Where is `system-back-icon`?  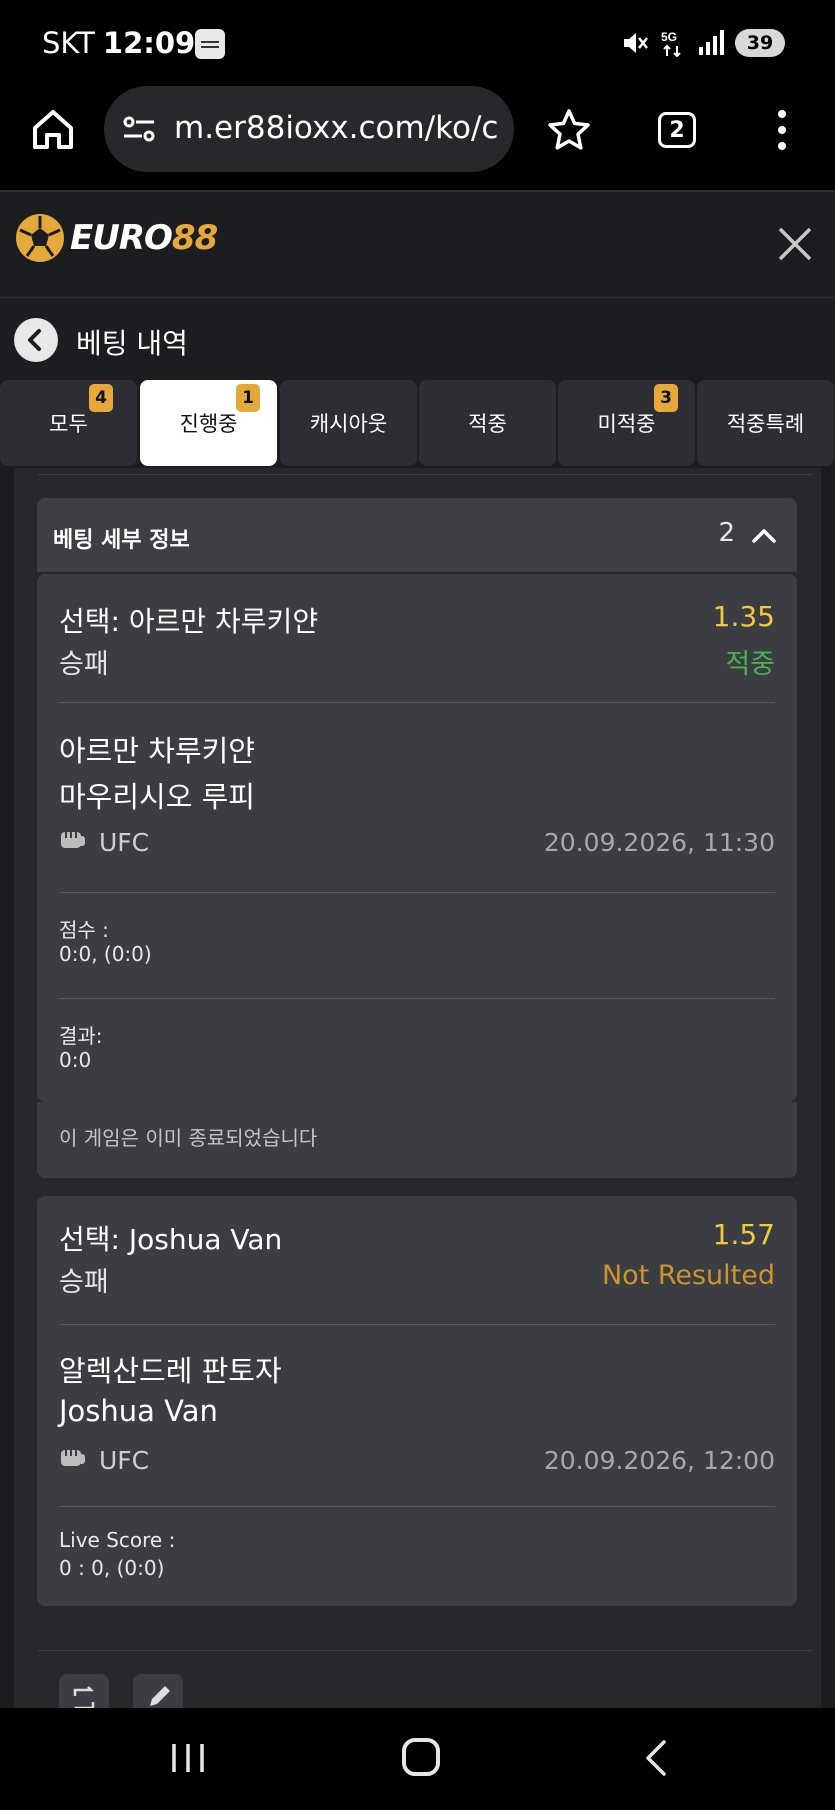
system-back-icon is located at coordinates (655, 1758).